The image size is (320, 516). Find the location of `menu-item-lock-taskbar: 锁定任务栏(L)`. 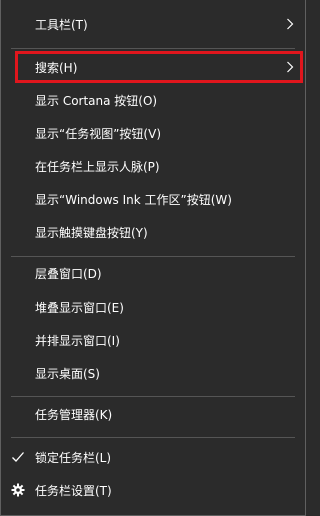

menu-item-lock-taskbar: 锁定任务栏(L) is located at coordinates (153, 457).